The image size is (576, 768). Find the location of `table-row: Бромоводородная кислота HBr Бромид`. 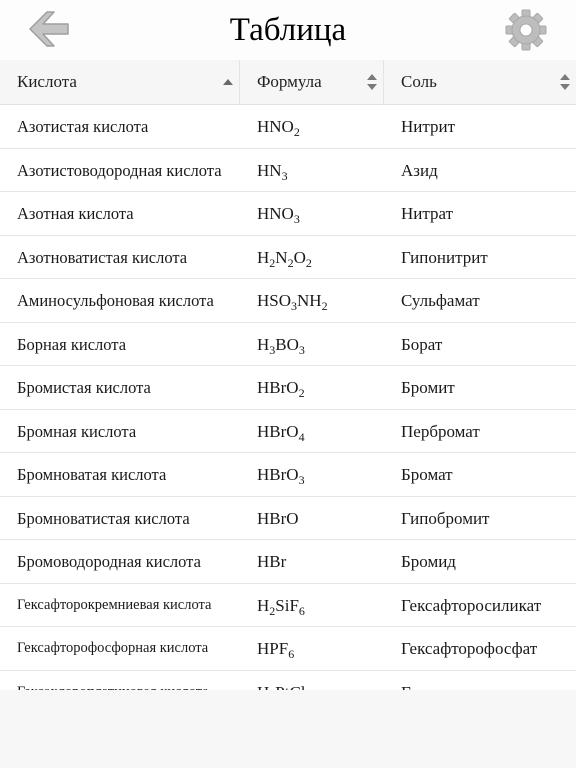

table-row: Бромоводородная кислота HBr Бромид is located at coordinates (288, 562).